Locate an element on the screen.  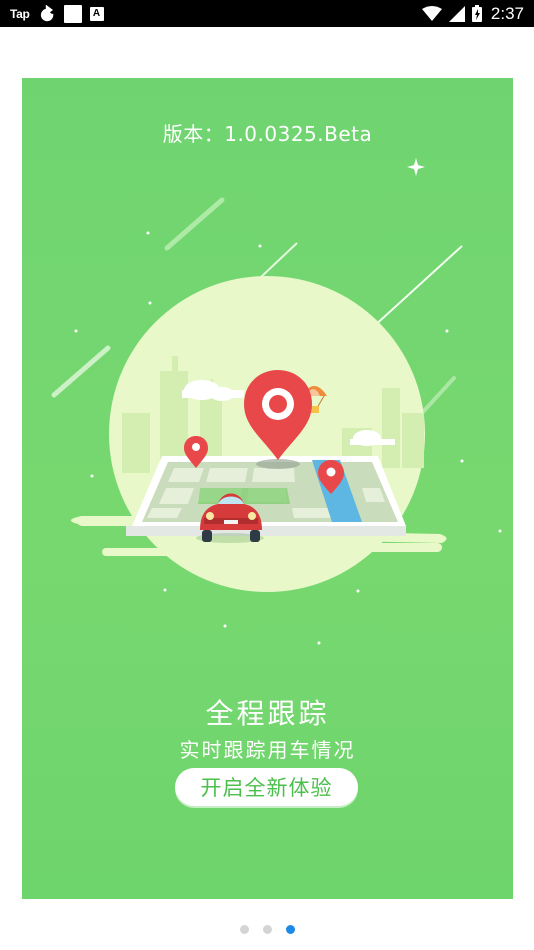
start-experience-button: 开启全新体验 is located at coordinates (266, 787).